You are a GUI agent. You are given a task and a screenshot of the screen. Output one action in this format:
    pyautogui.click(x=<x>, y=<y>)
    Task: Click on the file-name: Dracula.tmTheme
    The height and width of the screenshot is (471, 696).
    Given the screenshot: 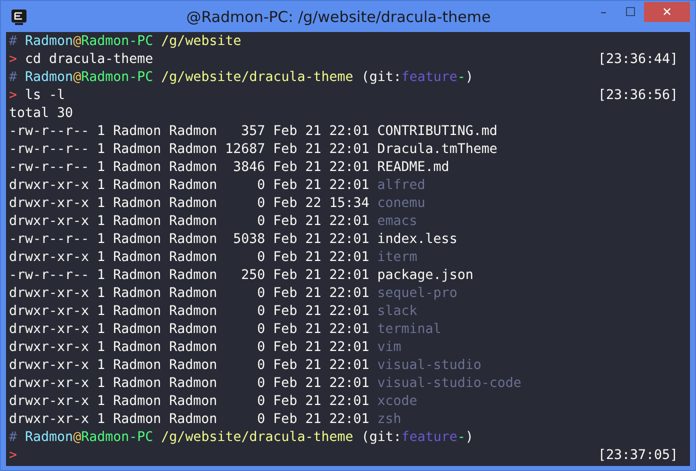 What is the action you would take?
    pyautogui.click(x=437, y=149)
    